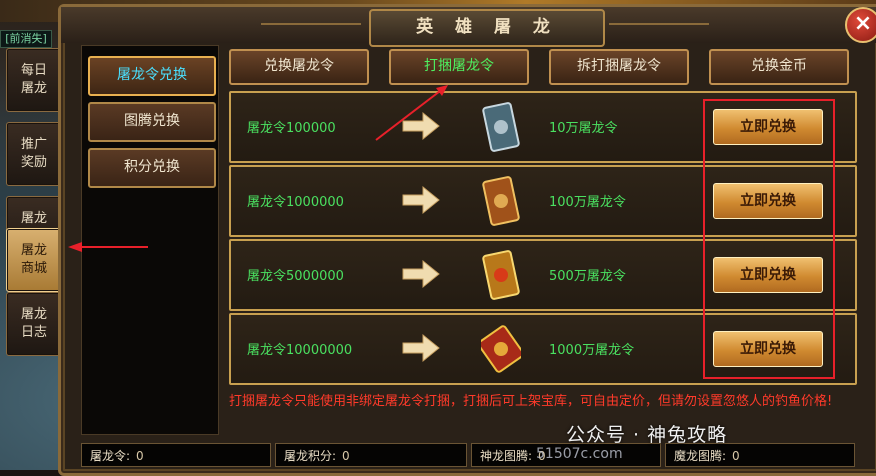 This screenshot has height=476, width=876. What do you see at coordinates (176, 455) in the screenshot?
I see `stat-token: 屠龙令: 0` at bounding box center [176, 455].